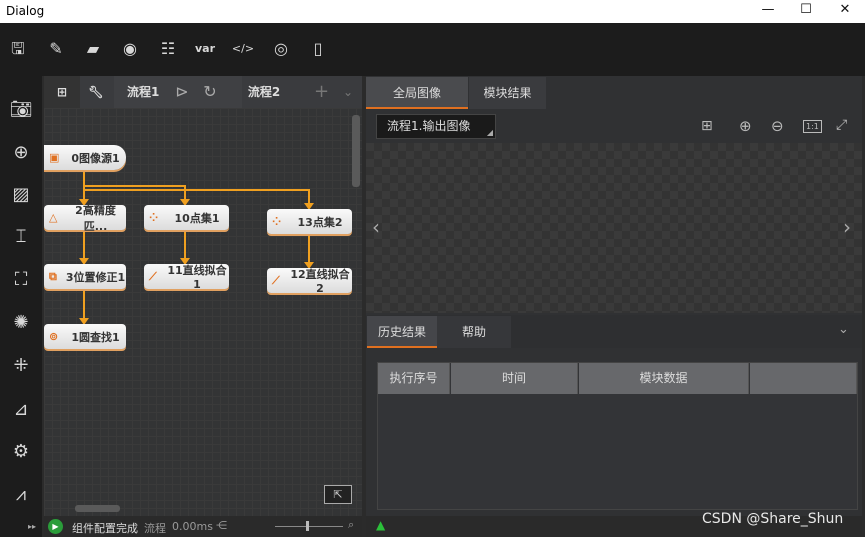  I want to click on grid-toggle-icon: ⊞, so click(707, 126).